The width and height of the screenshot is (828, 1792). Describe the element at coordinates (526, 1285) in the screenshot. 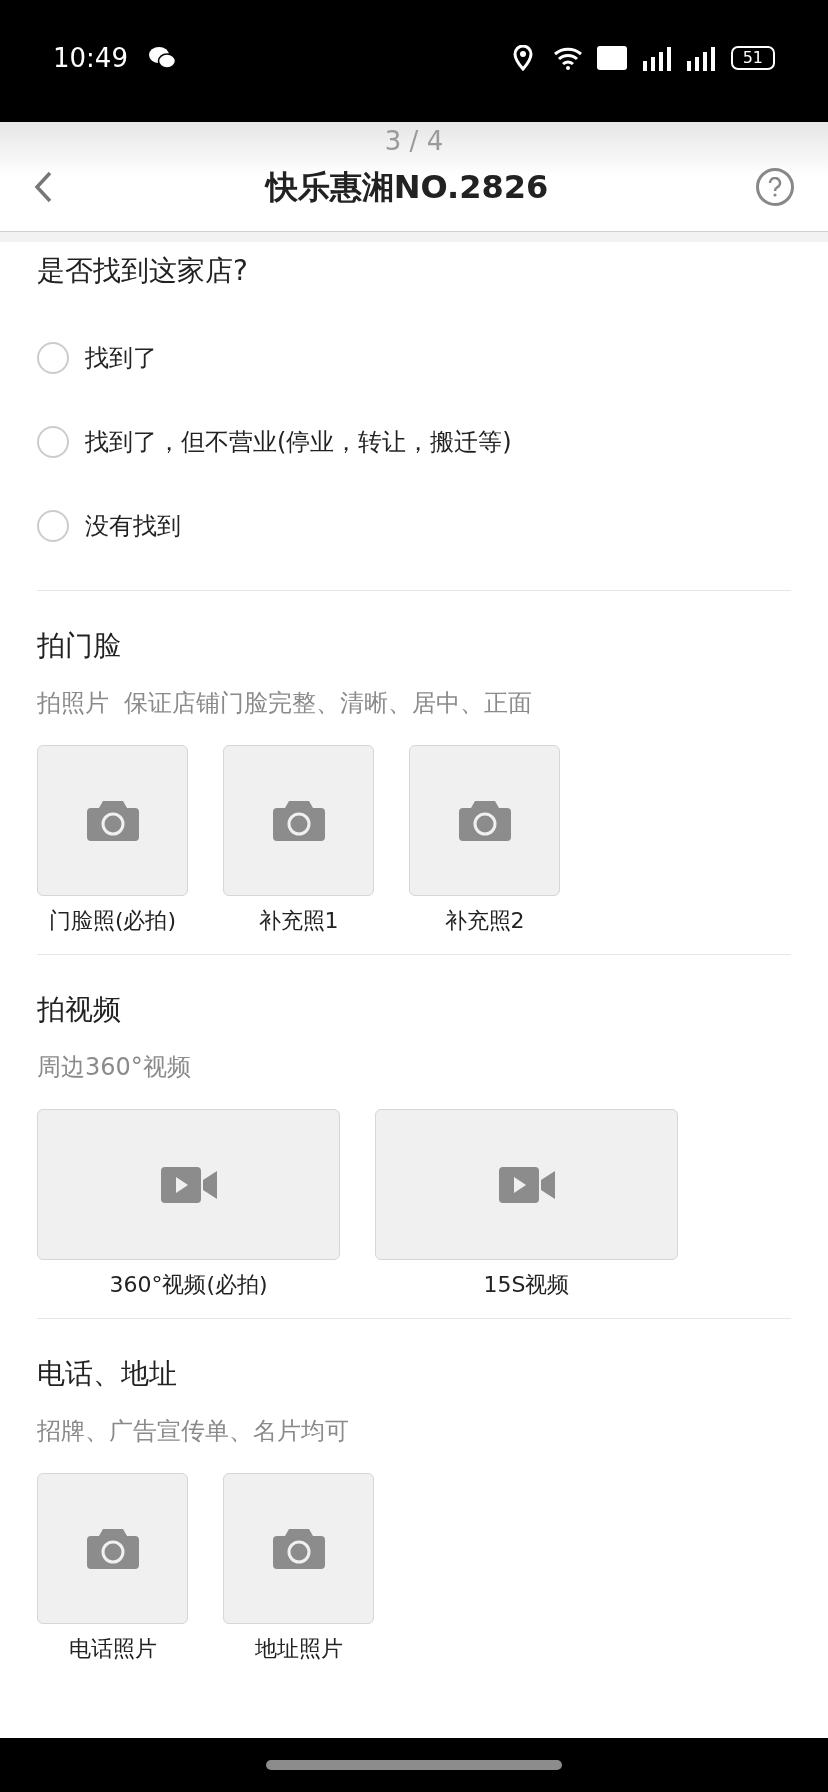

I see `tile-label: 15S视频` at that location.